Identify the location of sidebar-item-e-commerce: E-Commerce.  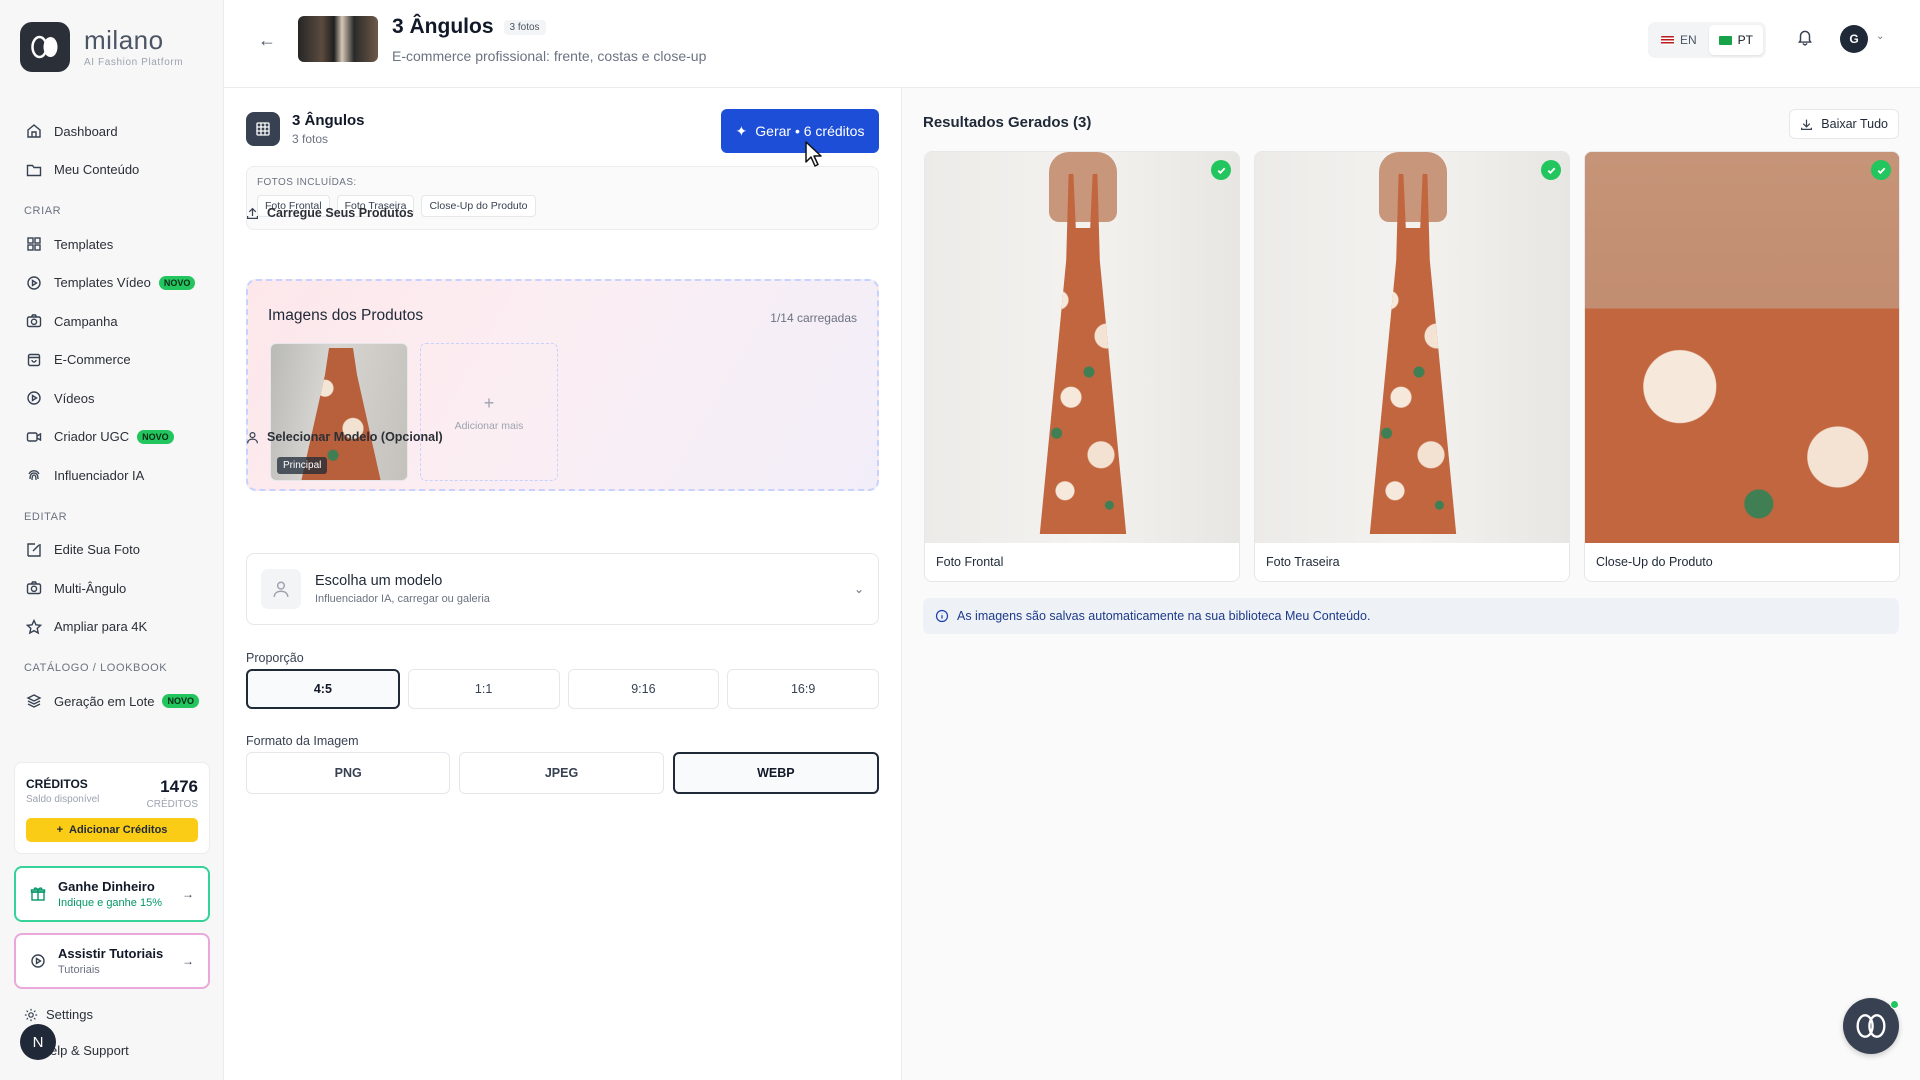
(112, 360).